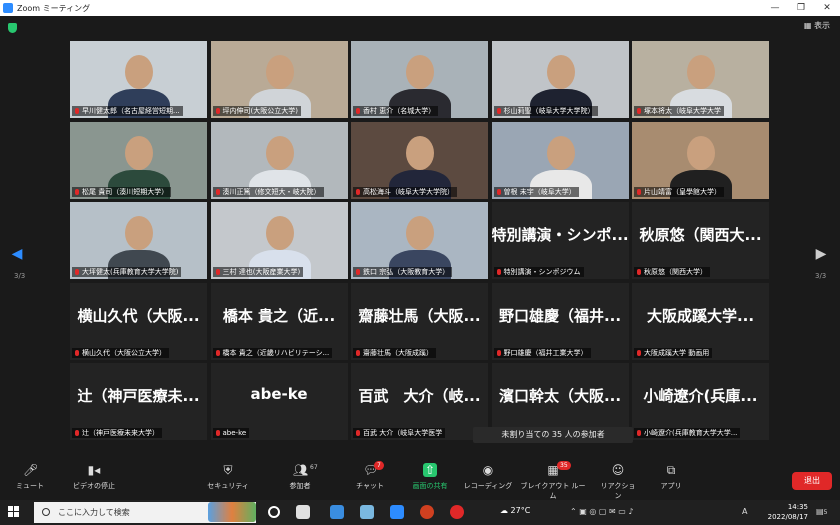 The image size is (840, 525). I want to click on search-highlight-image, so click(232, 512).